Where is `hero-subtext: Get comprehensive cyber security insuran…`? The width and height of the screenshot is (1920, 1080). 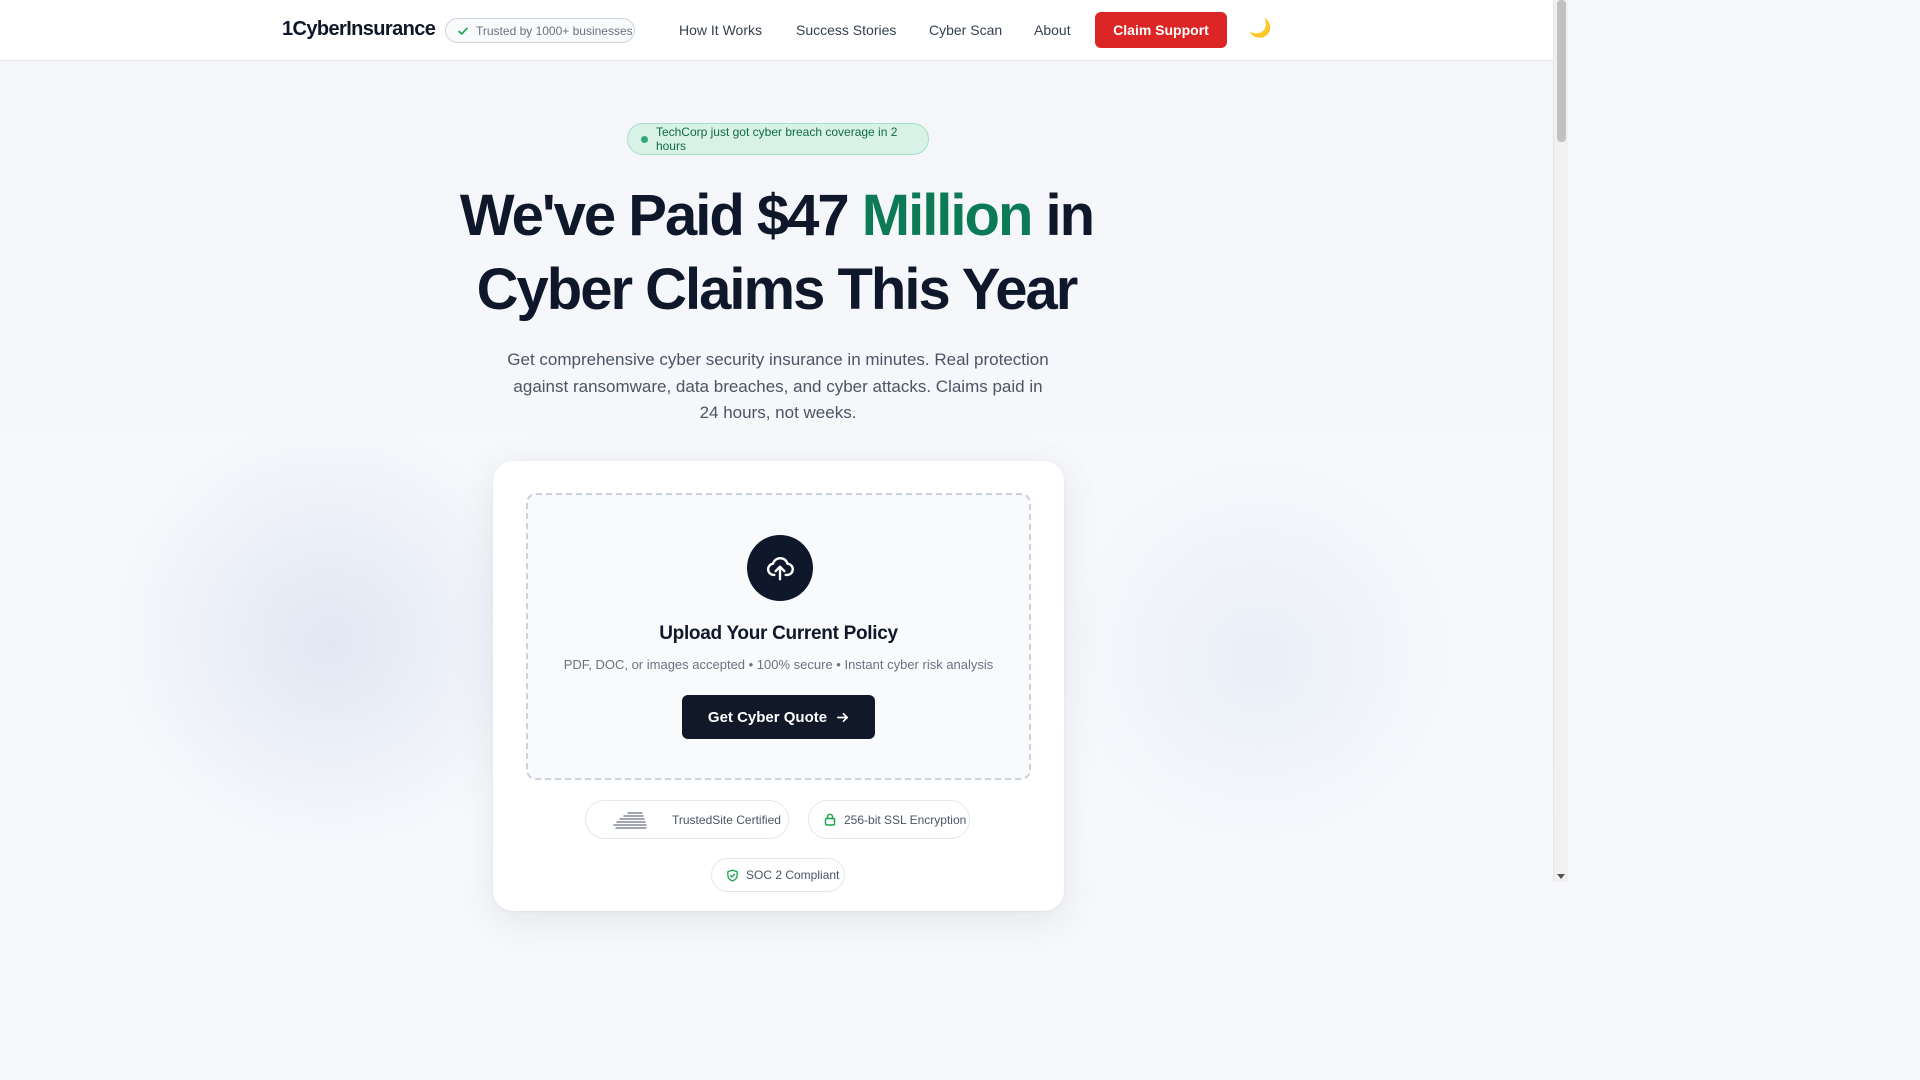
hero-subtext: Get comprehensive cyber security insuran… is located at coordinates (778, 386).